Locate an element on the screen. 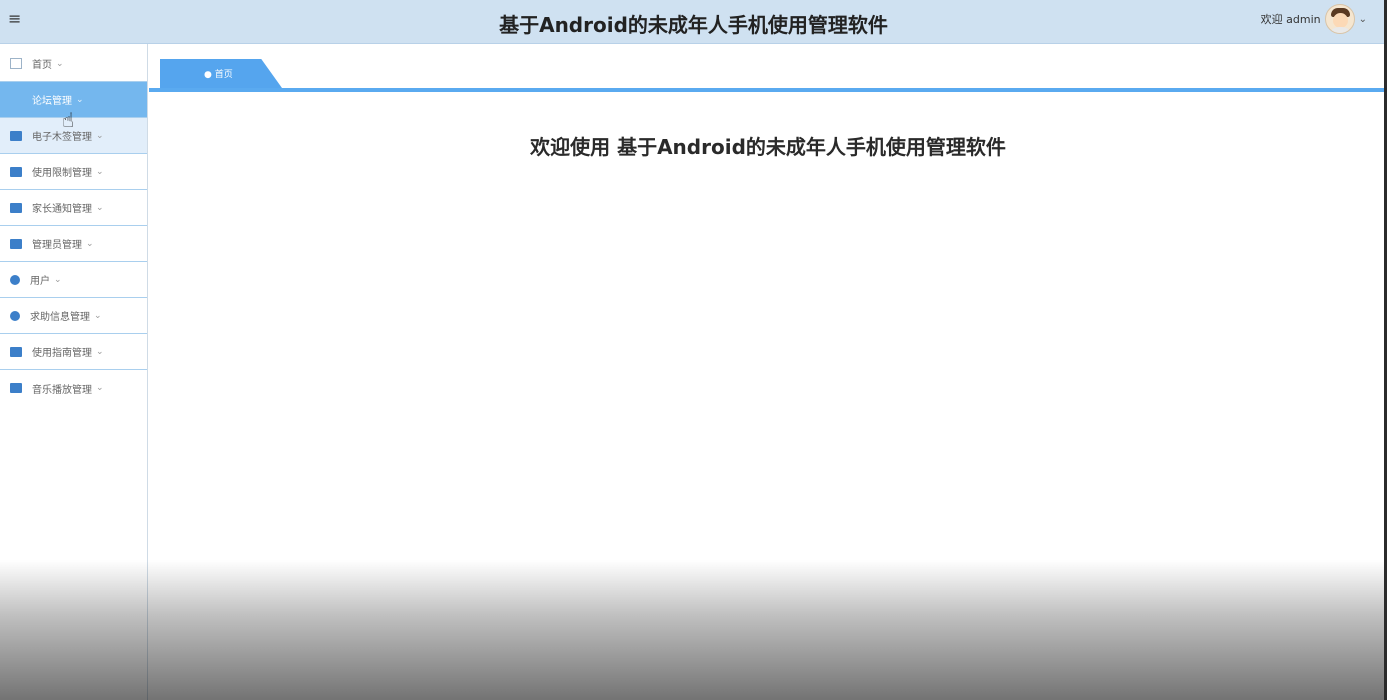 This screenshot has height=700, width=1387. welcome-message: 欢迎使用 基于Android的未成年人手机使用管理软件 is located at coordinates (768, 147).